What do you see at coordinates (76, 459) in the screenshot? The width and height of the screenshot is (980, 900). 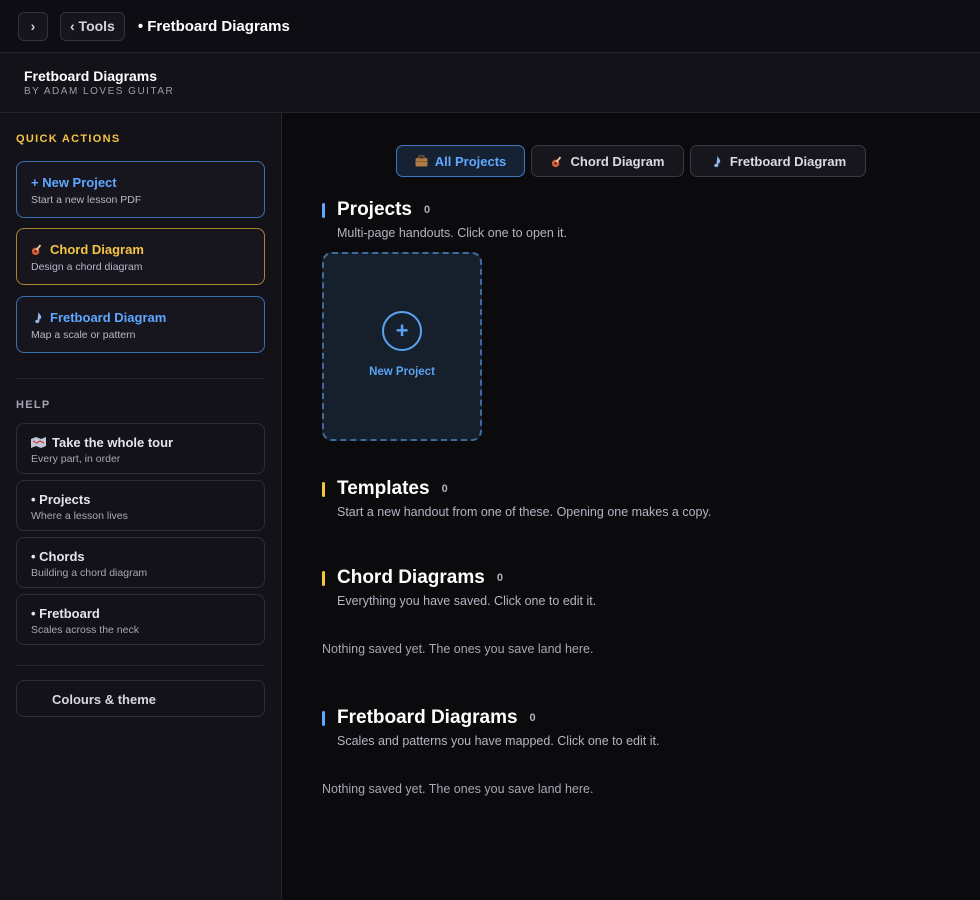 I see `help-item-sub: Every part, in order` at bounding box center [76, 459].